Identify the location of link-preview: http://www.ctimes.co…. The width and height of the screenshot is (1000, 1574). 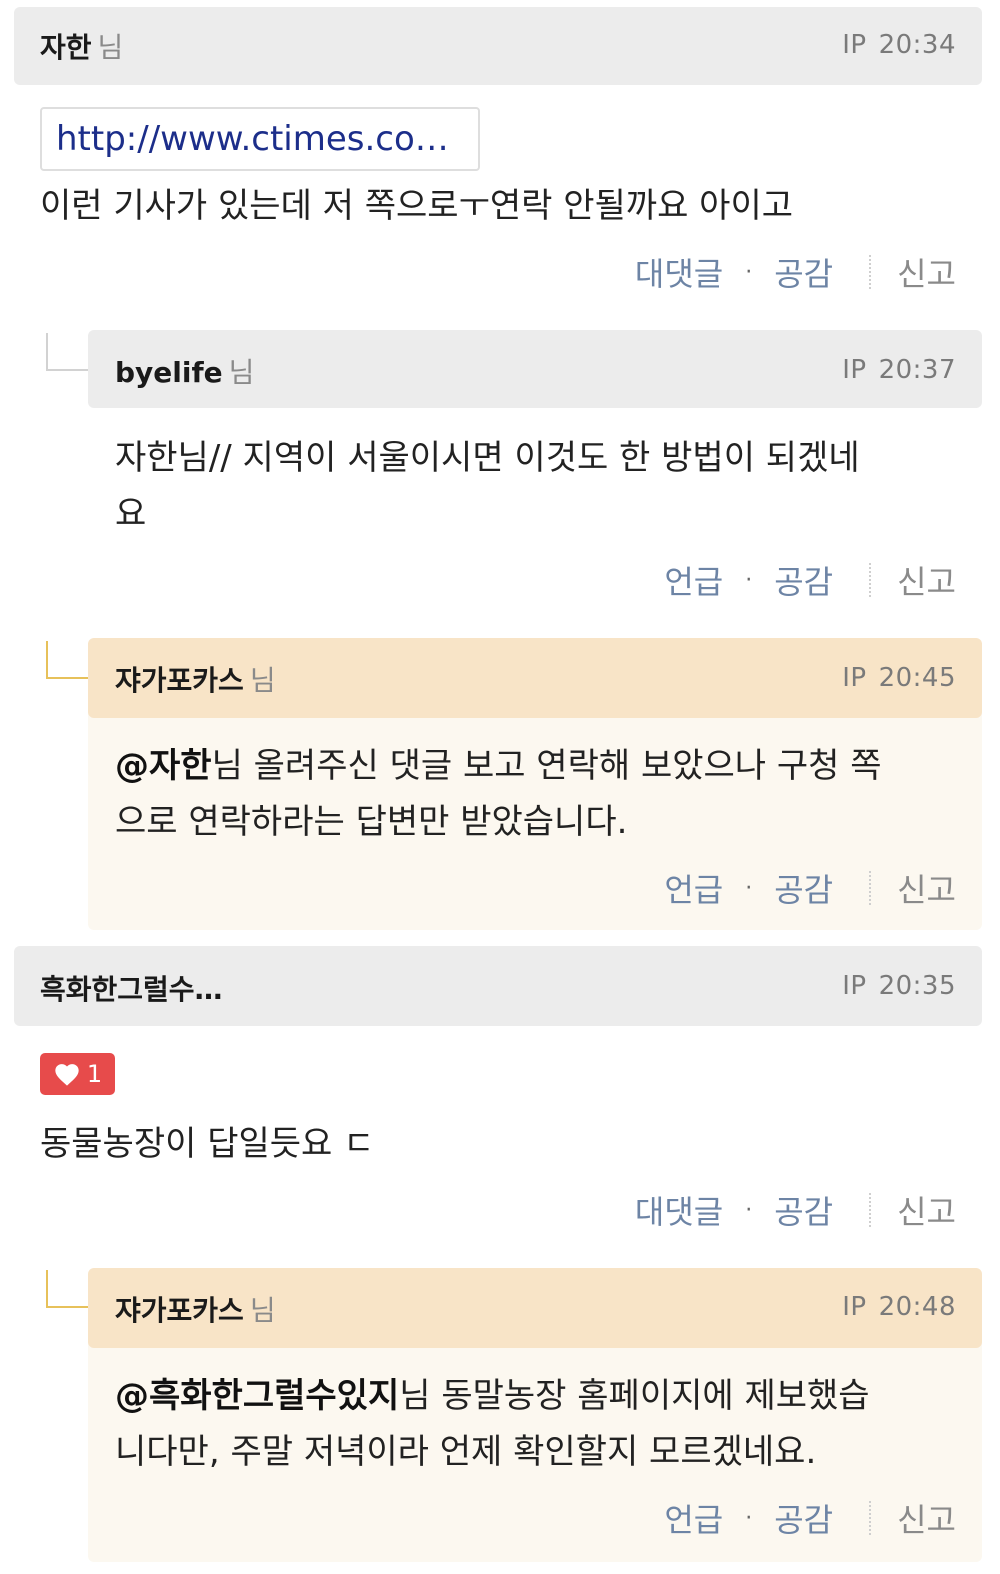
(260, 139).